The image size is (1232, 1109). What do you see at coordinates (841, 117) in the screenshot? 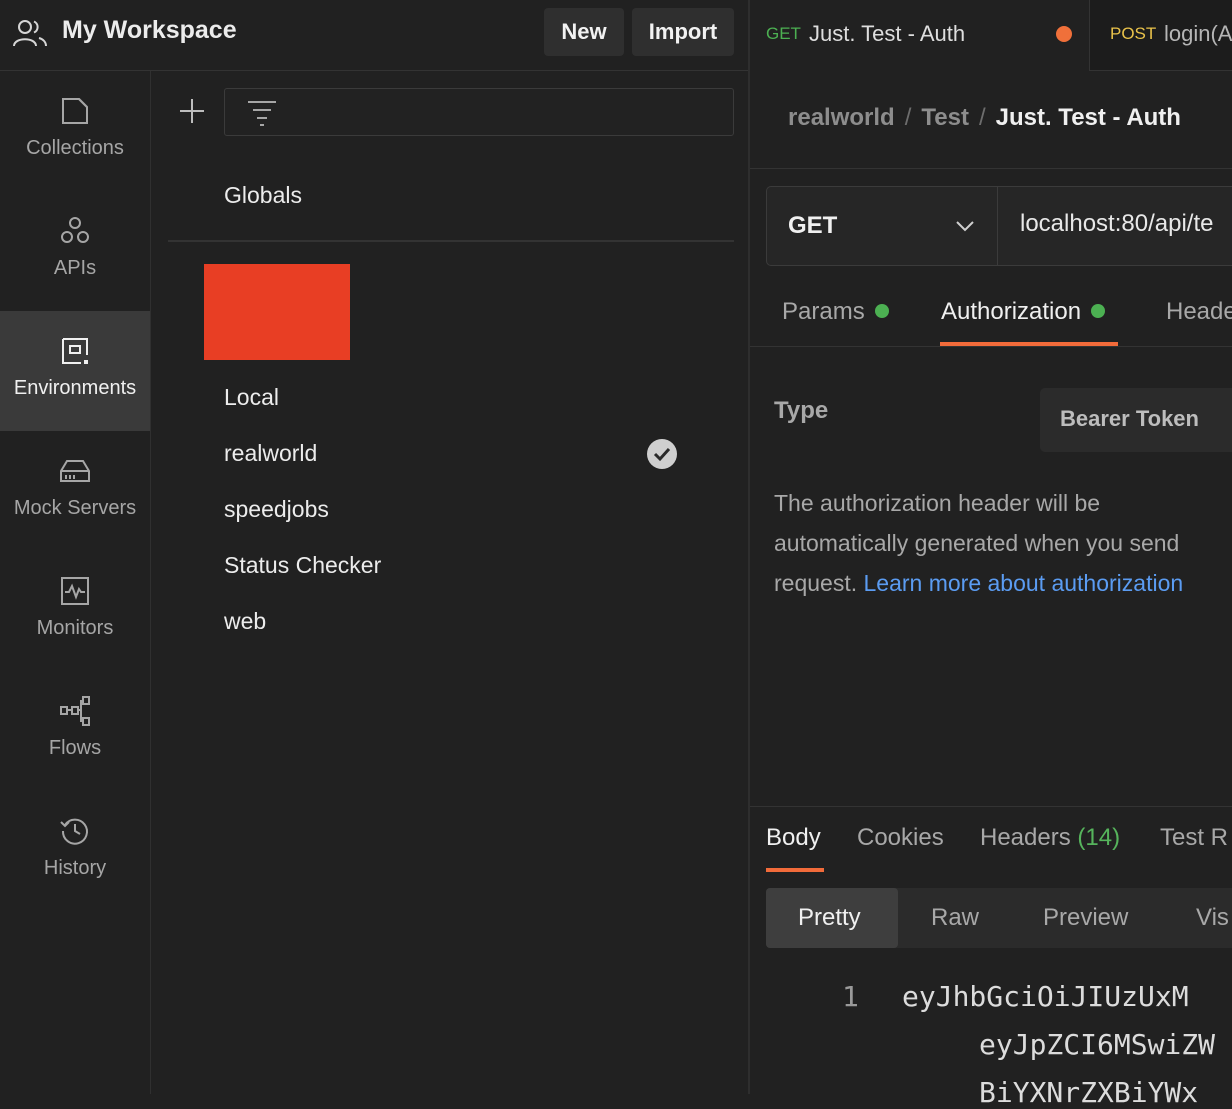
I see `breadcrumb-item-realworld: realworld` at bounding box center [841, 117].